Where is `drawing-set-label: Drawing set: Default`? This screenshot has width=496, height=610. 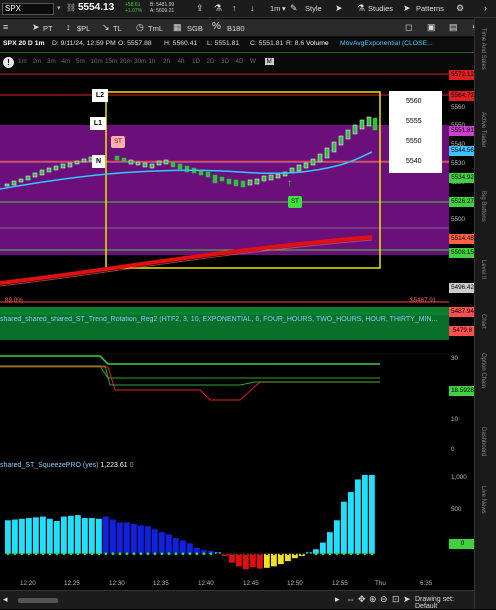 drawing-set-label: Drawing set: Default is located at coordinates (444, 603).